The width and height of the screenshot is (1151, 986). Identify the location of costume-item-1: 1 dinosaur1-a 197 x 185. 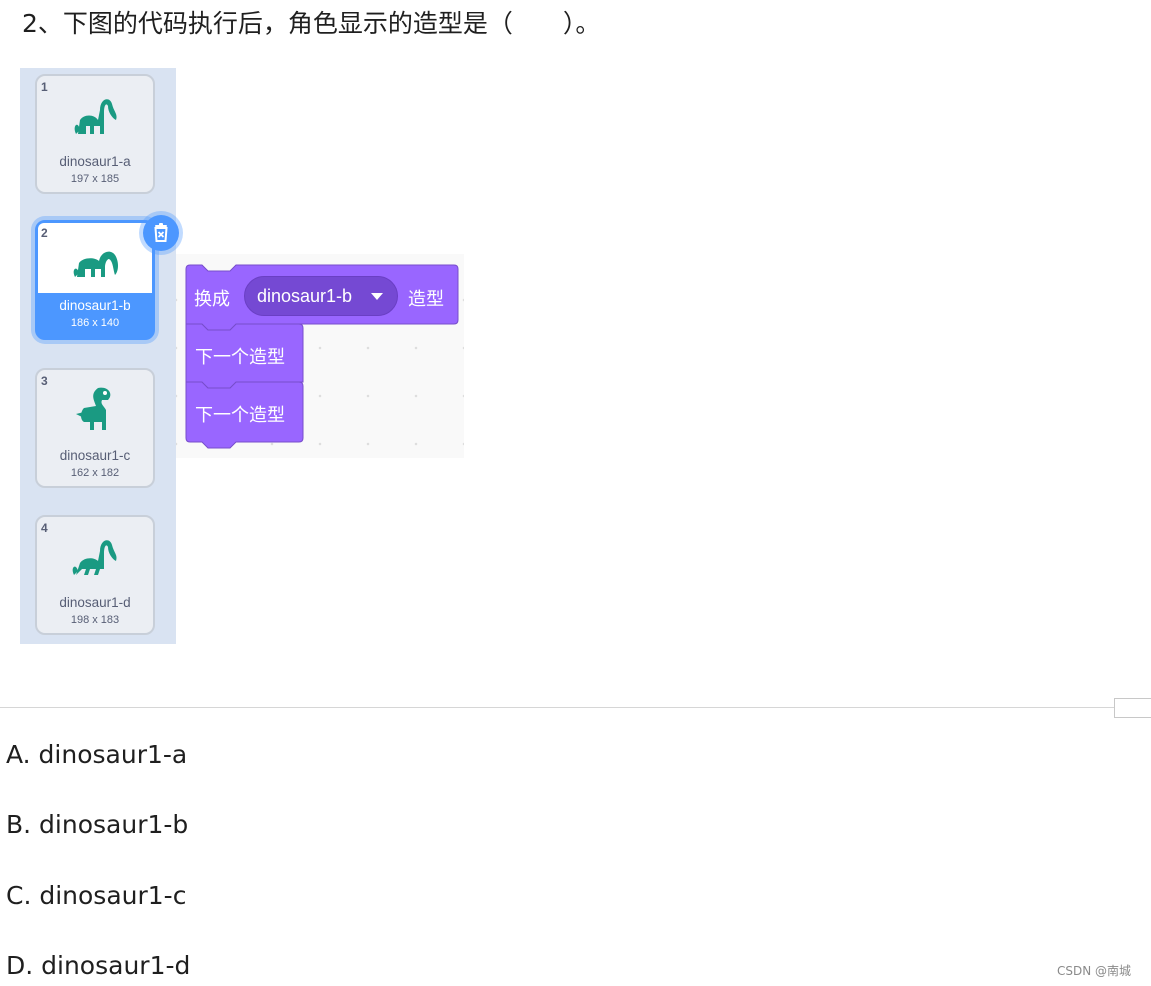
(95, 134).